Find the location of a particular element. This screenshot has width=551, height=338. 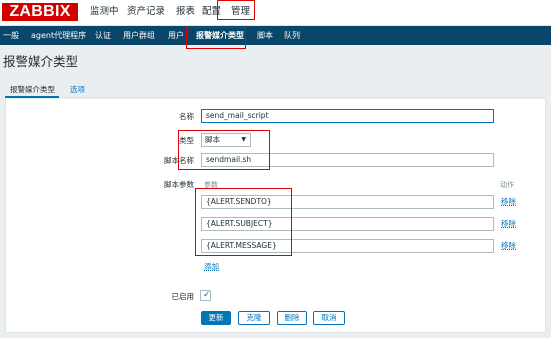

page-title: 报警媒介类型 is located at coordinates (41, 61).